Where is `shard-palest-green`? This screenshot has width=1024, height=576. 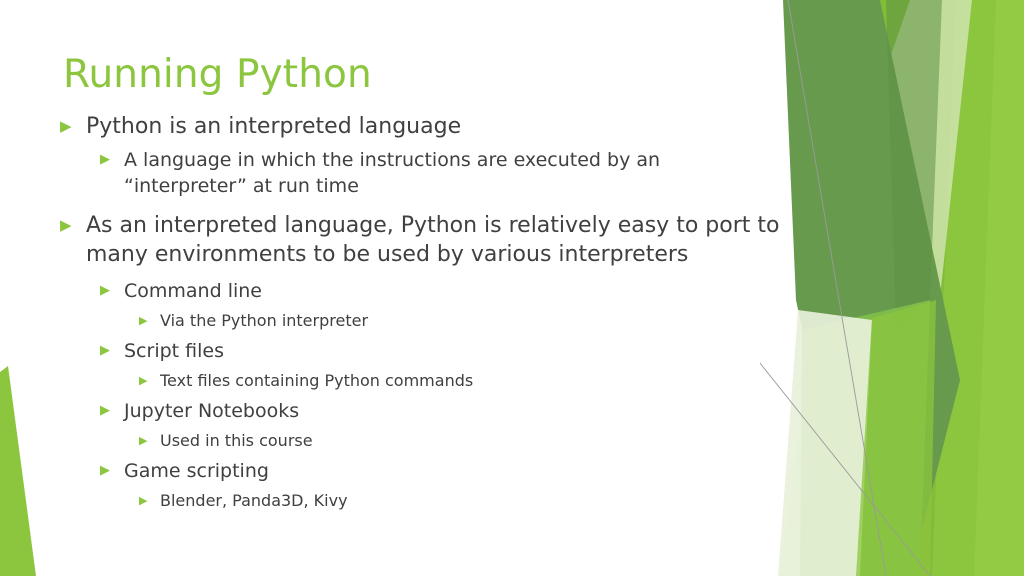
shard-palest-green is located at coordinates (840, 413).